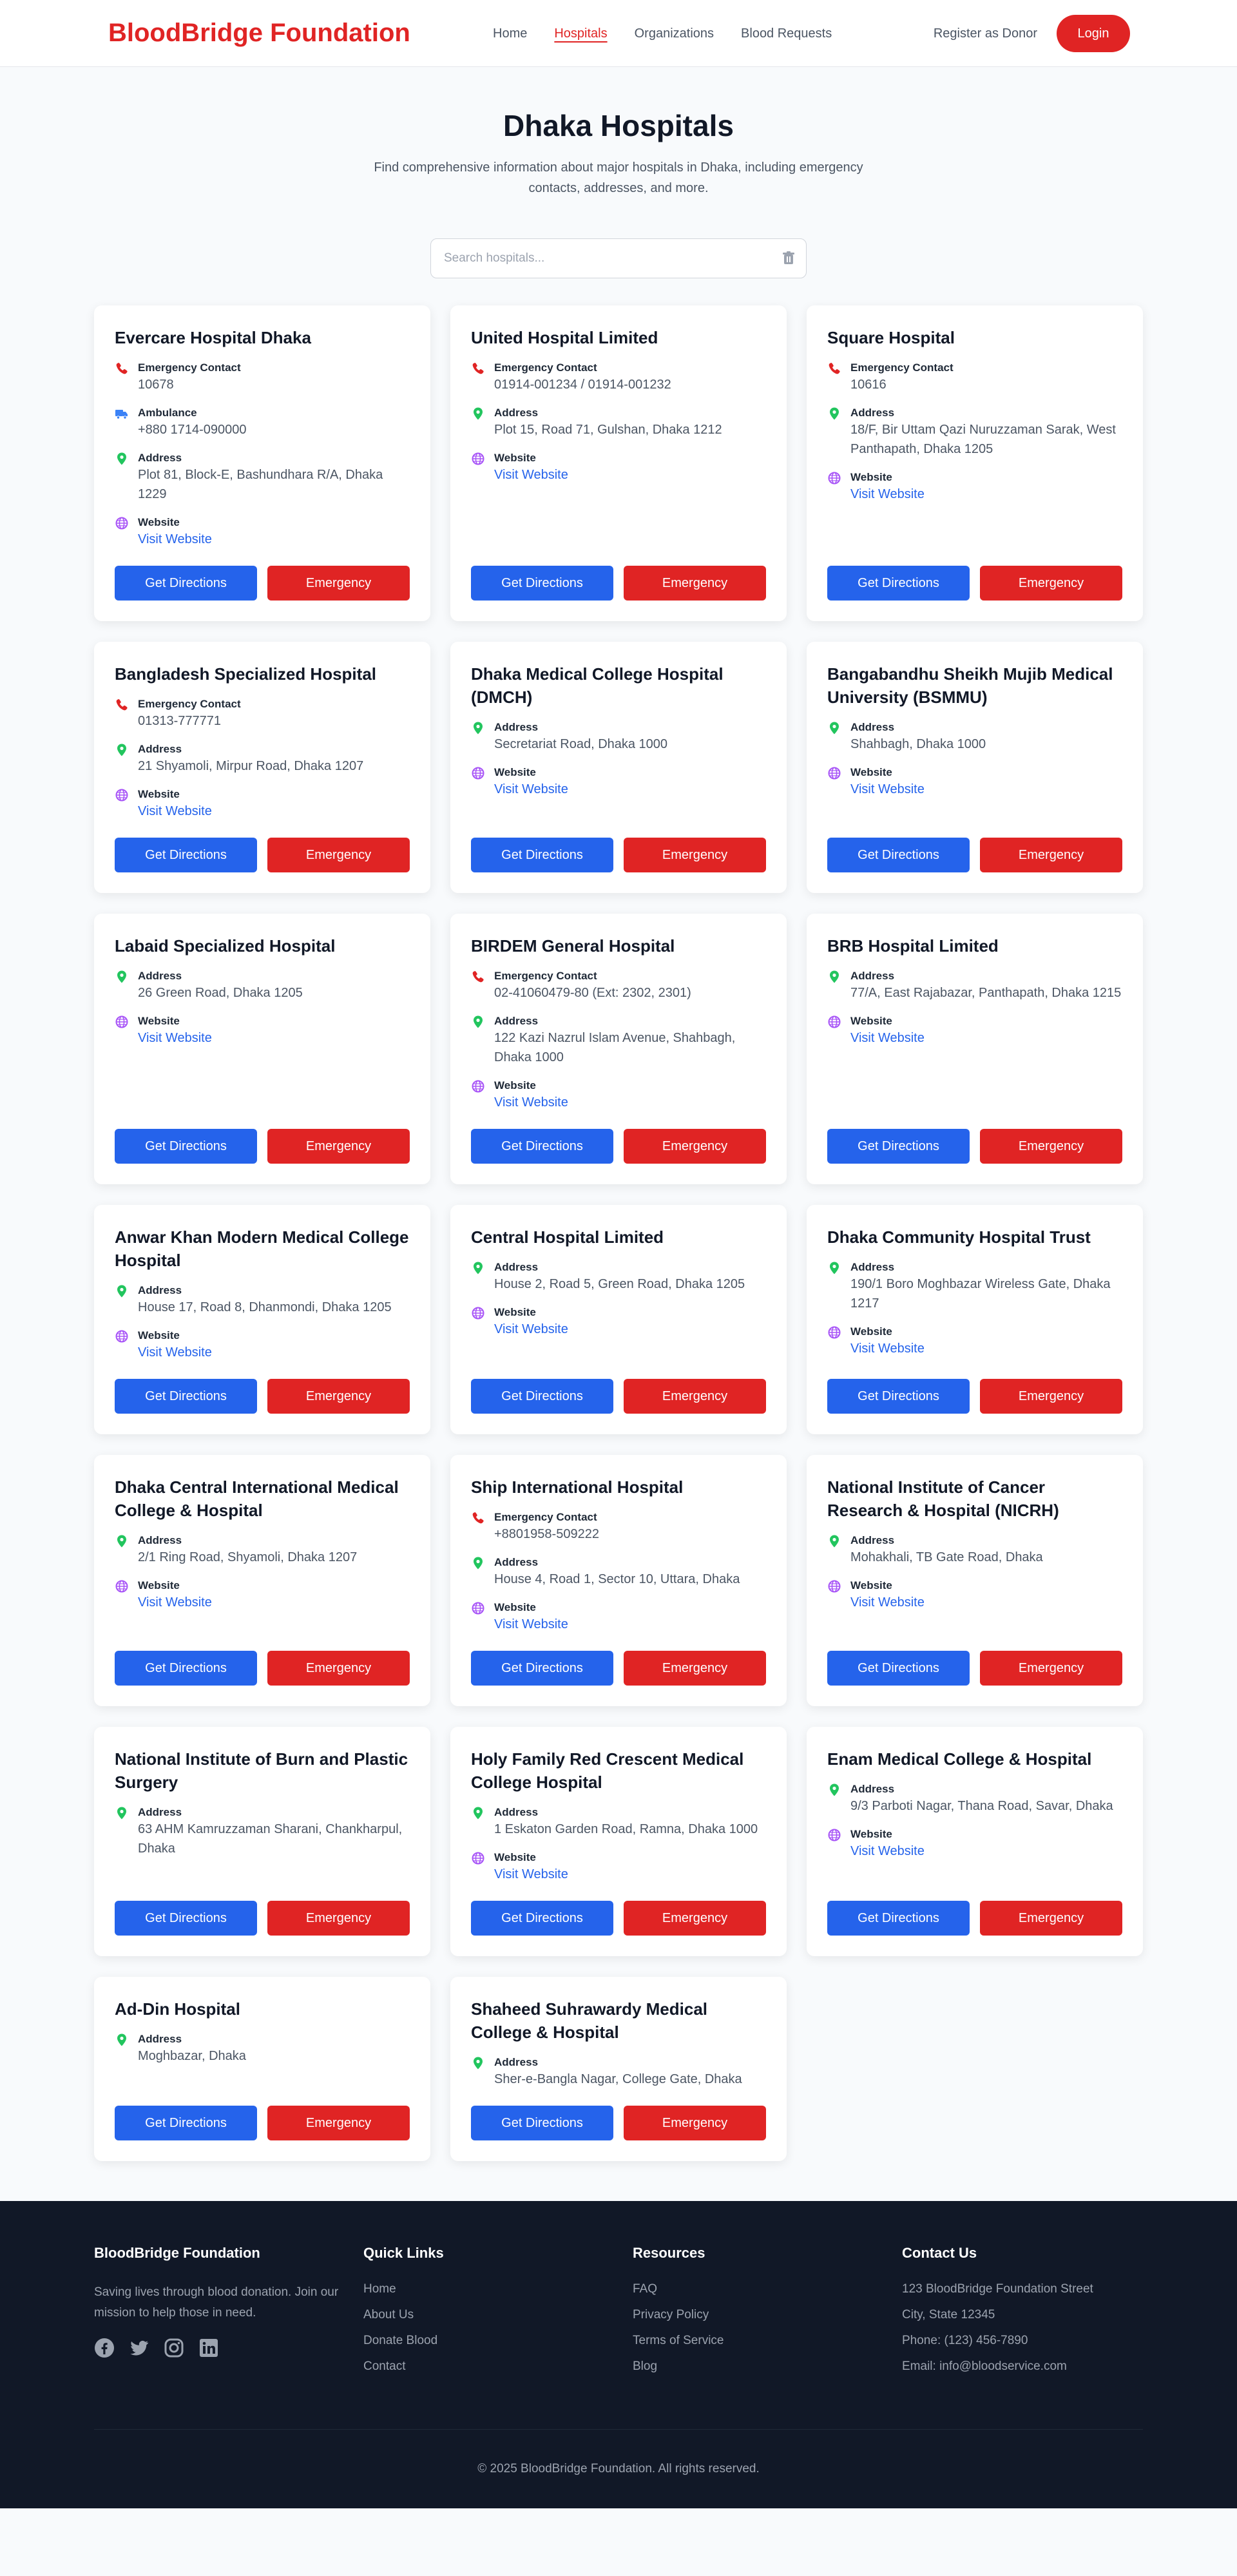  Describe the element at coordinates (228, 2348) in the screenshot. I see `social-links` at that location.